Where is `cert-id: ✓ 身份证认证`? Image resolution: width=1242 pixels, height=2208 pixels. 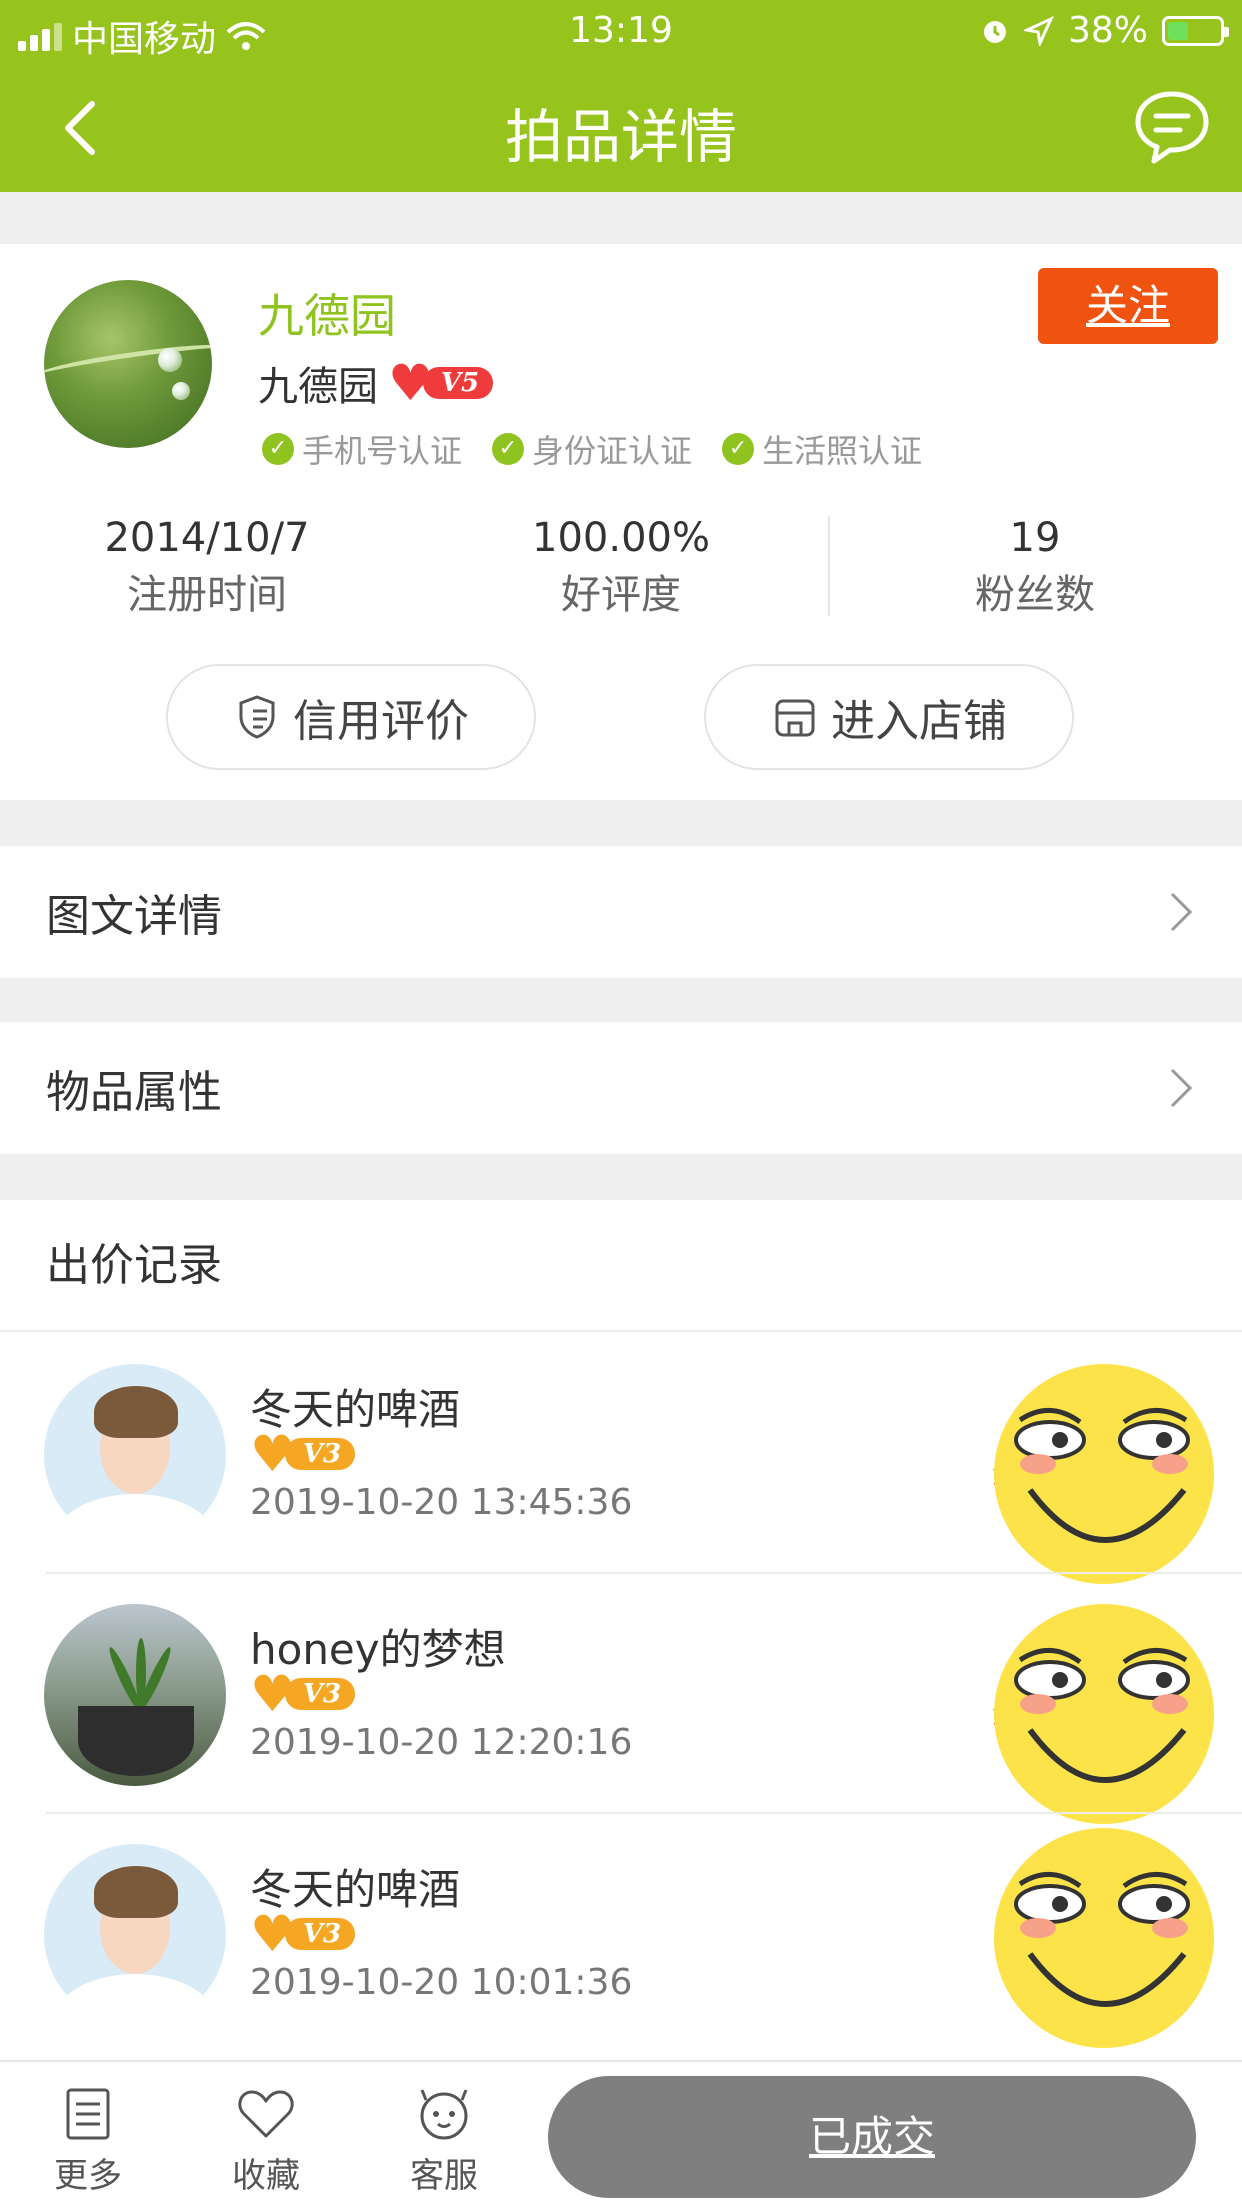
cert-id: ✓ 身份证认证 is located at coordinates (592, 449).